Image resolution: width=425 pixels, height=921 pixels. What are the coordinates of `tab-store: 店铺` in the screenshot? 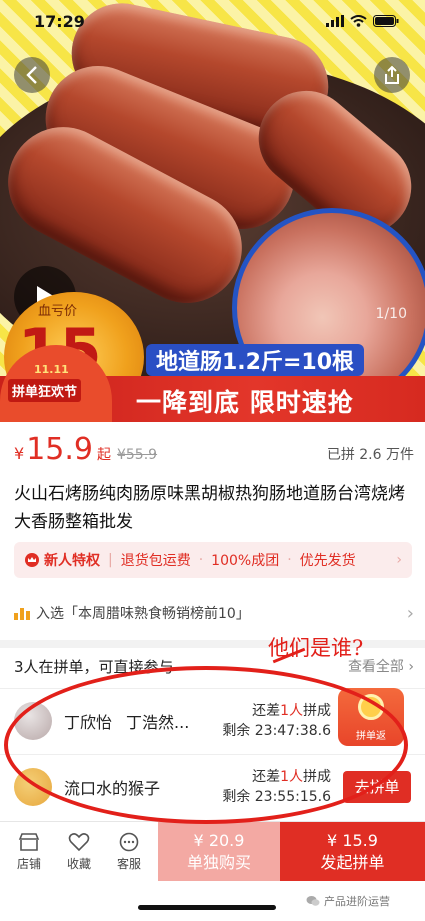 It's located at (29, 851).